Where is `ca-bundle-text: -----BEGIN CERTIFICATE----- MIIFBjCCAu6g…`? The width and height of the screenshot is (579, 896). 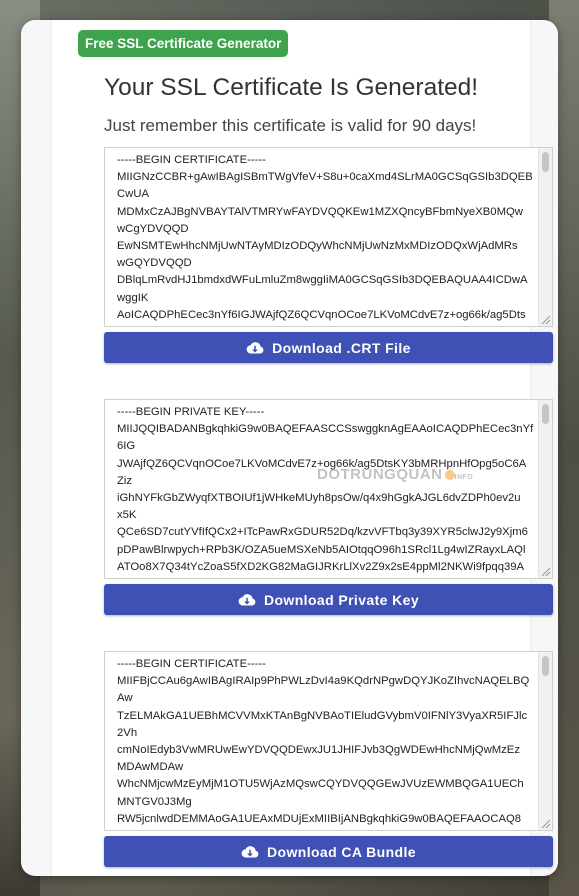 ca-bundle-text: -----BEGIN CERTIFICATE----- MIIFBjCCAu6g… is located at coordinates (323, 741).